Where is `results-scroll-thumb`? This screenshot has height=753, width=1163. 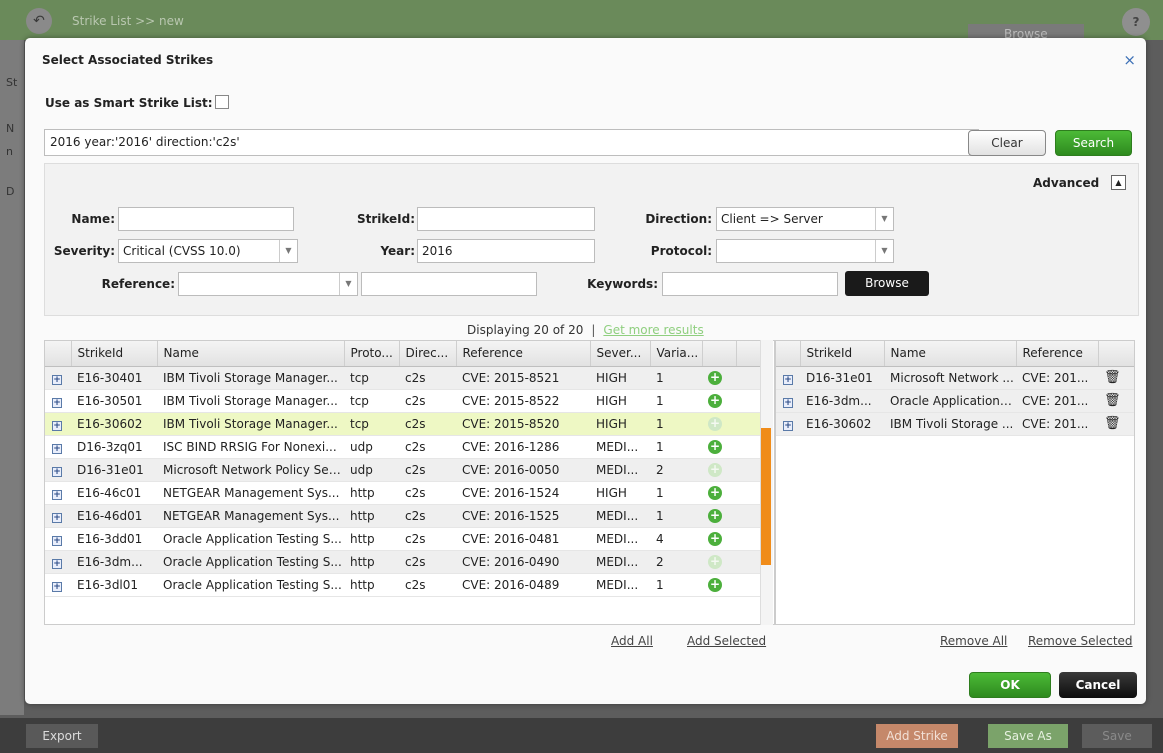 results-scroll-thumb is located at coordinates (766, 496).